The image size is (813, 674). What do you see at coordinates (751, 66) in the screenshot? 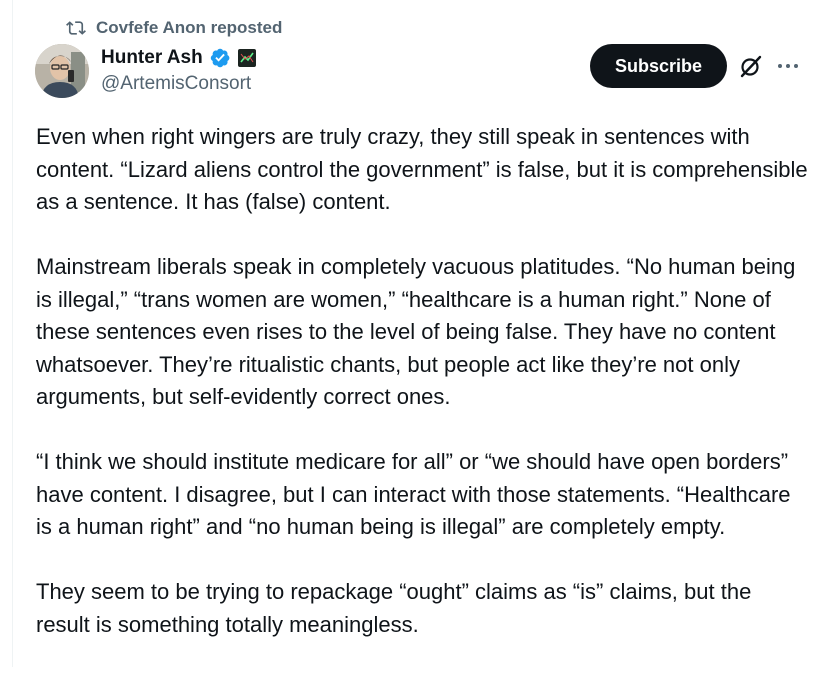
I see `grok-icon` at bounding box center [751, 66].